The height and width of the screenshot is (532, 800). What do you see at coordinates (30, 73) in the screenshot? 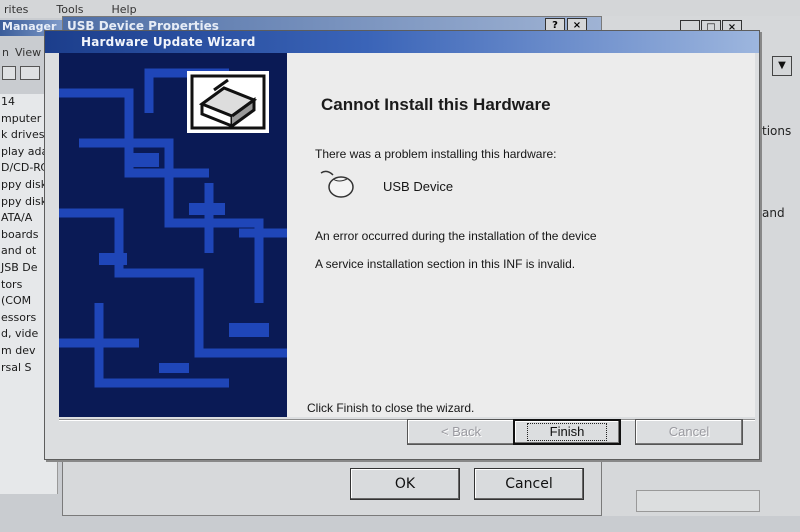
I see `properties-icon` at bounding box center [30, 73].